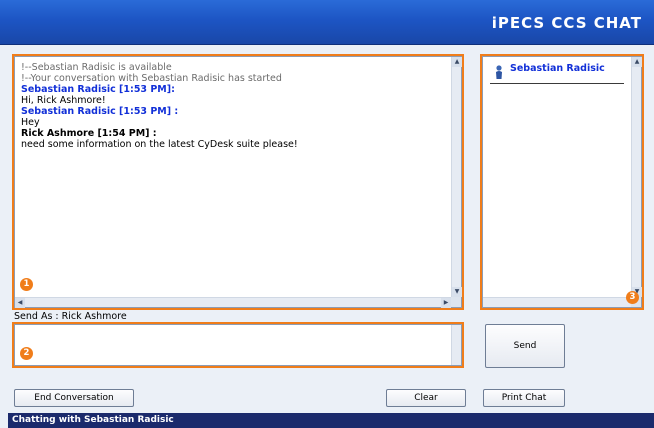  Describe the element at coordinates (74, 398) in the screenshot. I see `end-conversation-button: End Conversation` at that location.